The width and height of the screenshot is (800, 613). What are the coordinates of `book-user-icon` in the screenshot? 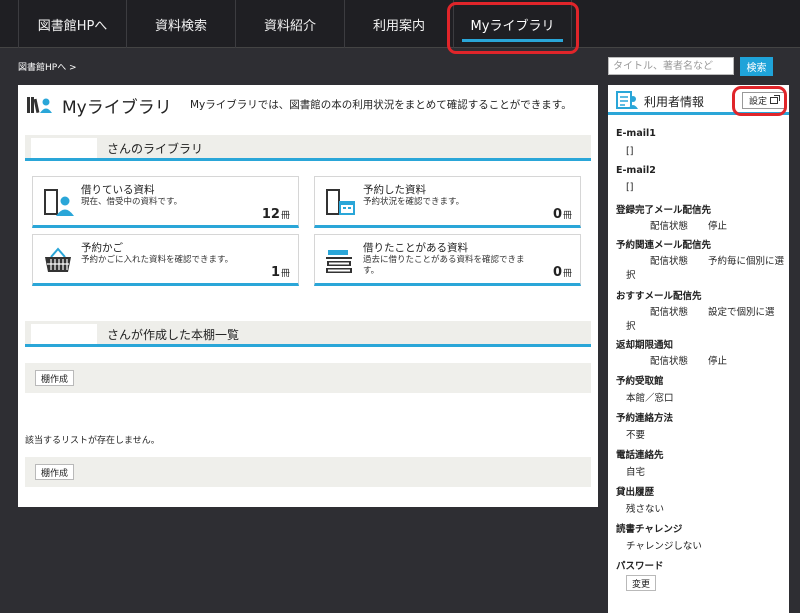 It's located at (59, 202).